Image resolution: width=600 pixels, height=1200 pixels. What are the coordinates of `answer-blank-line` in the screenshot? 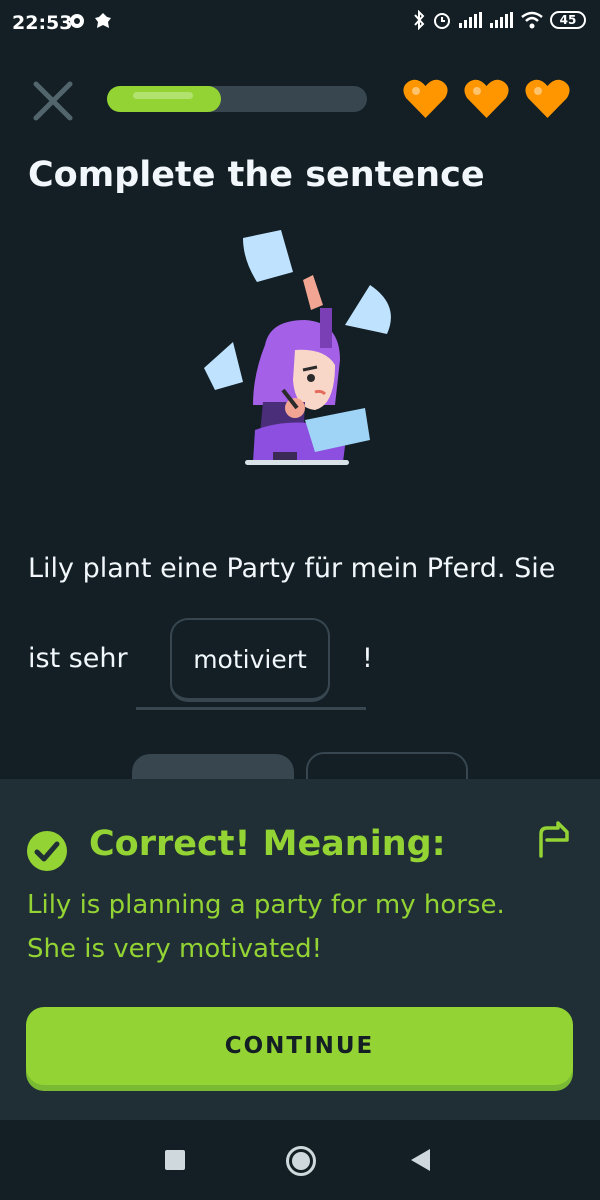 It's located at (251, 708).